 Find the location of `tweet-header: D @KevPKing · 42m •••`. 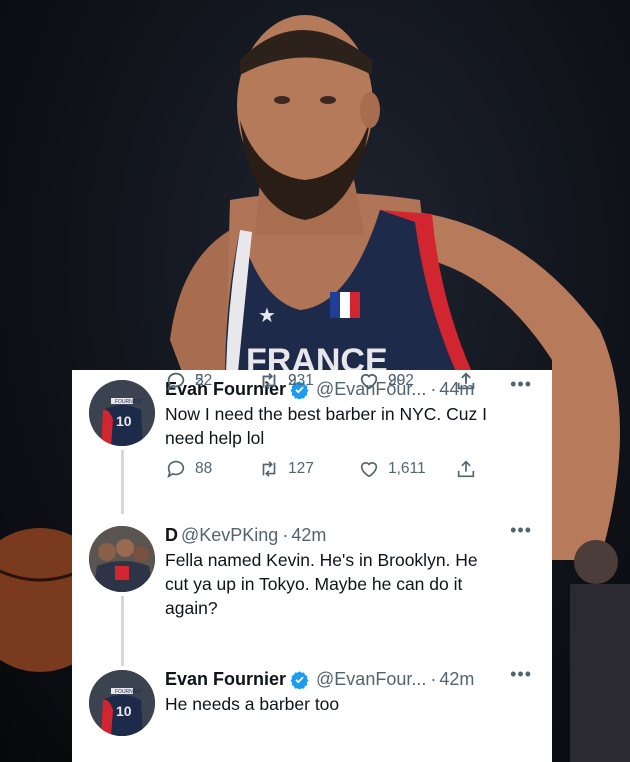

tweet-header: D @KevPKing · 42m ••• is located at coordinates (348, 534).